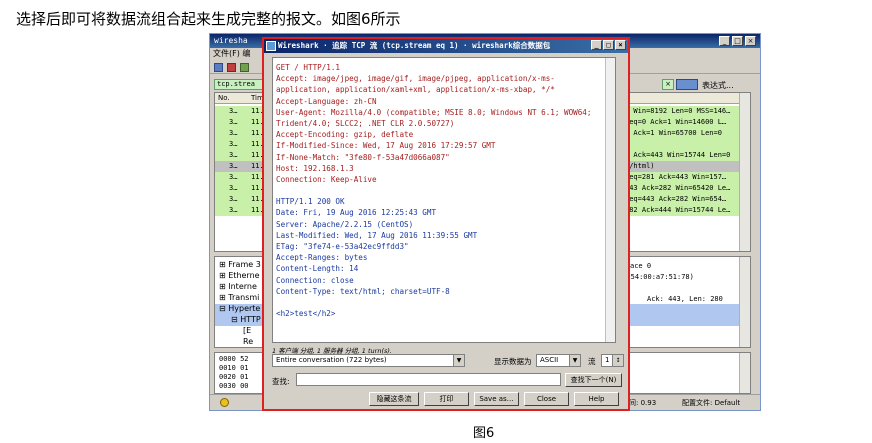 Image resolution: width=872 pixels, height=443 pixels. What do you see at coordinates (246, 319) in the screenshot?
I see `tree-item: ⊟ HTTP` at bounding box center [246, 319].